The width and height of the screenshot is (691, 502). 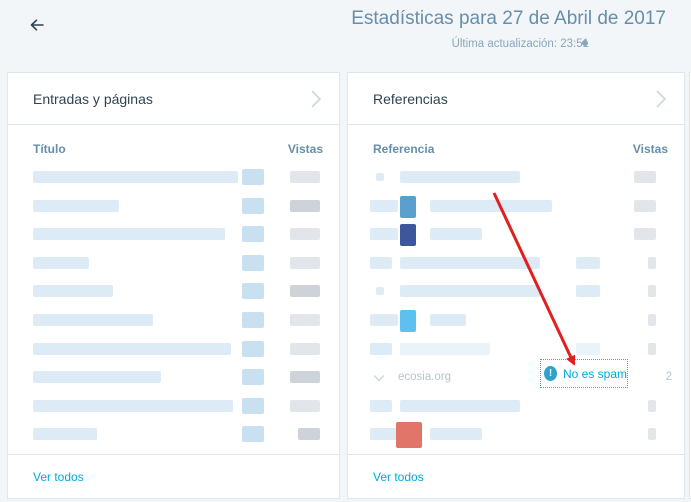 I want to click on posts-card-footer: Ver todos, so click(x=173, y=476).